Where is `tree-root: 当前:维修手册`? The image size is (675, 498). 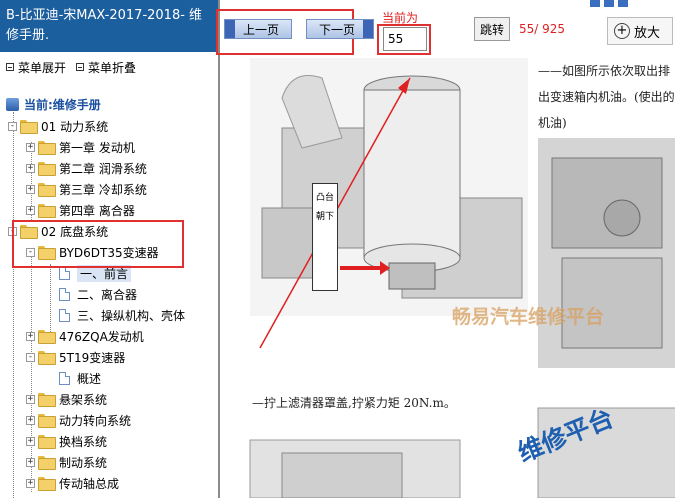 tree-root: 当前:维修手册 is located at coordinates (53, 104).